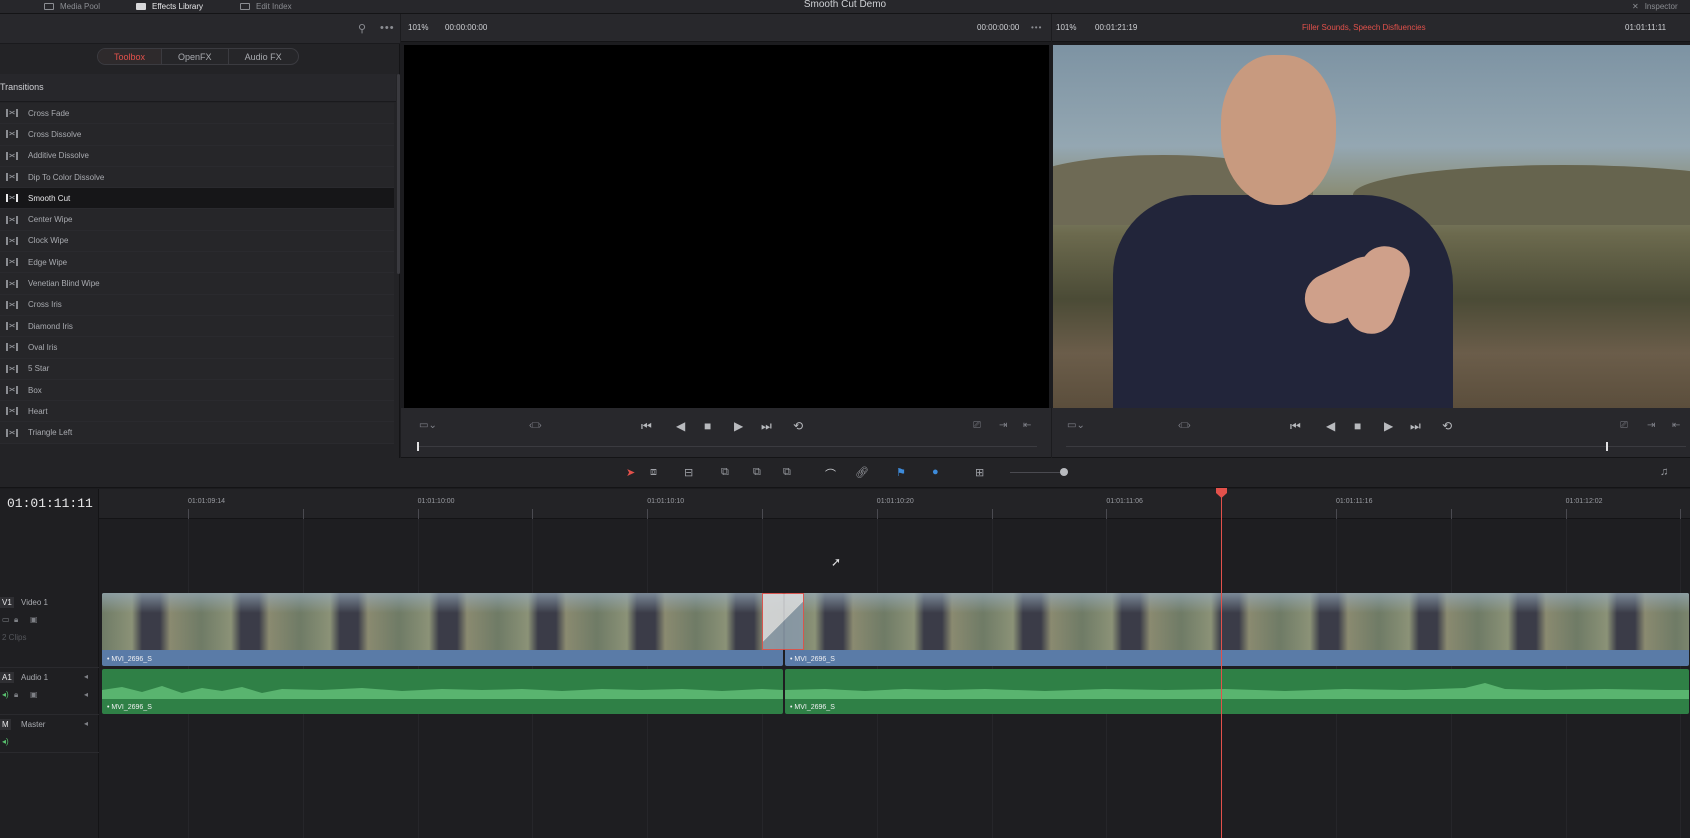  Describe the element at coordinates (787, 472) in the screenshot. I see `replace-clip-icon: ⧉` at that location.